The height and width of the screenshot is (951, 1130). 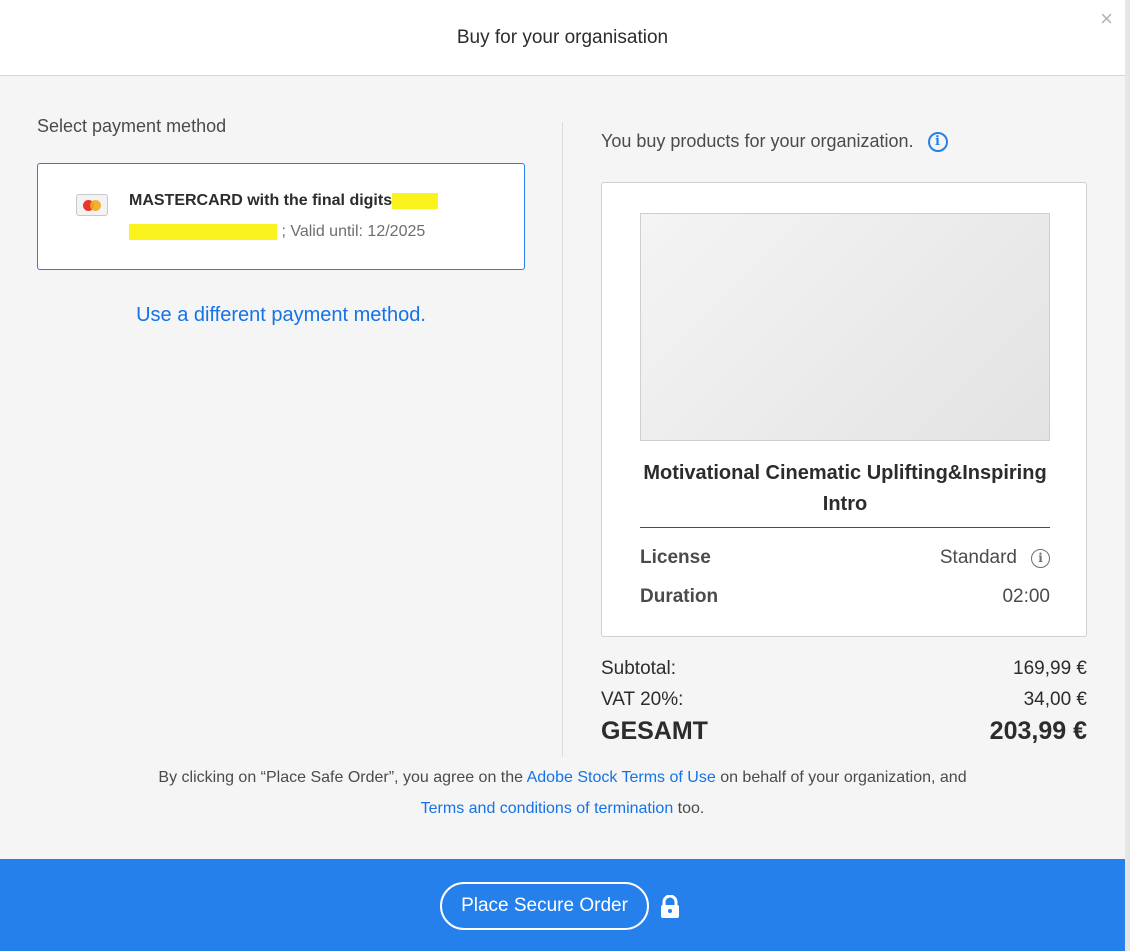 I want to click on total-label: GESAMT, so click(x=654, y=731).